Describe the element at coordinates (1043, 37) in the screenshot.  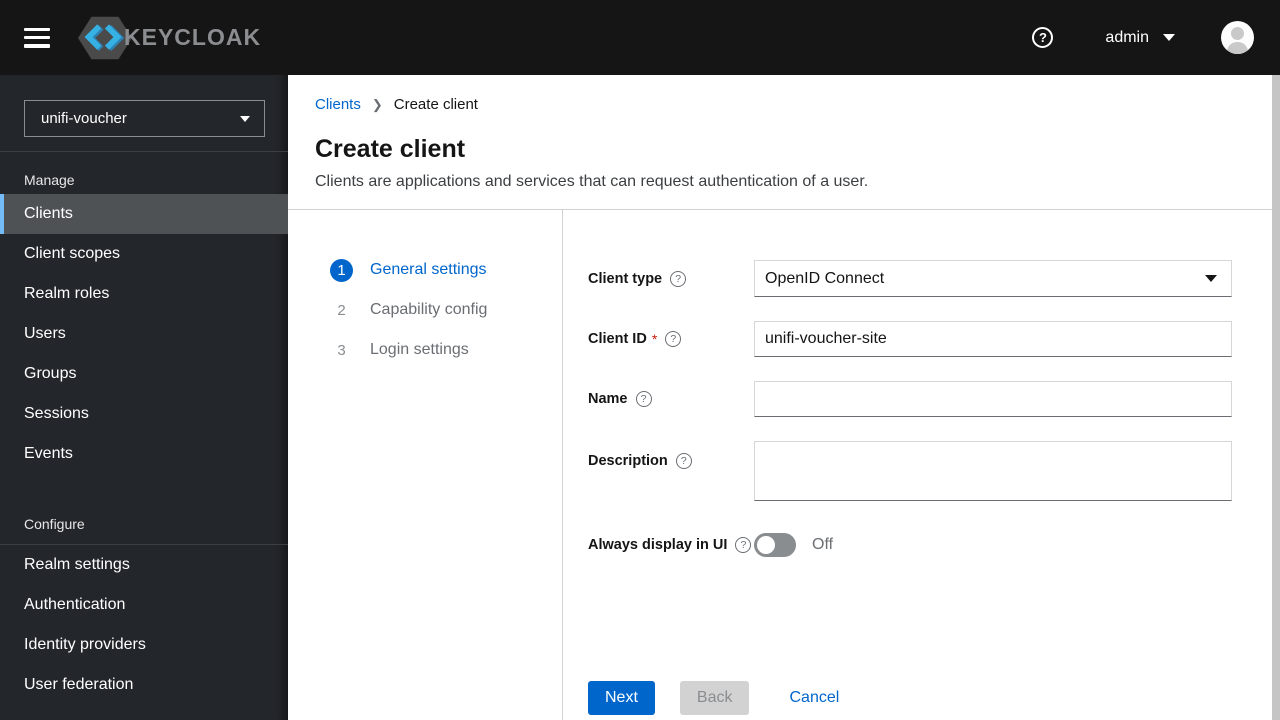
I see `help-icon: ?` at that location.